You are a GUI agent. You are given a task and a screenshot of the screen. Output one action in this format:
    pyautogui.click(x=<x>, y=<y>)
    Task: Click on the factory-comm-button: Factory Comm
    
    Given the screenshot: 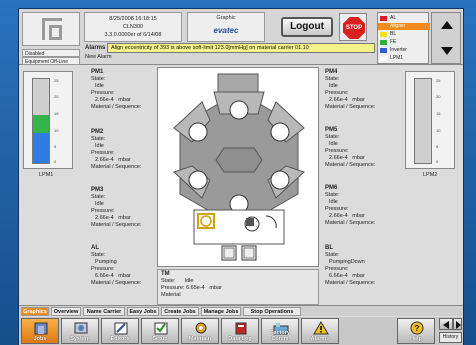 What is the action you would take?
    pyautogui.click(x=280, y=331)
    